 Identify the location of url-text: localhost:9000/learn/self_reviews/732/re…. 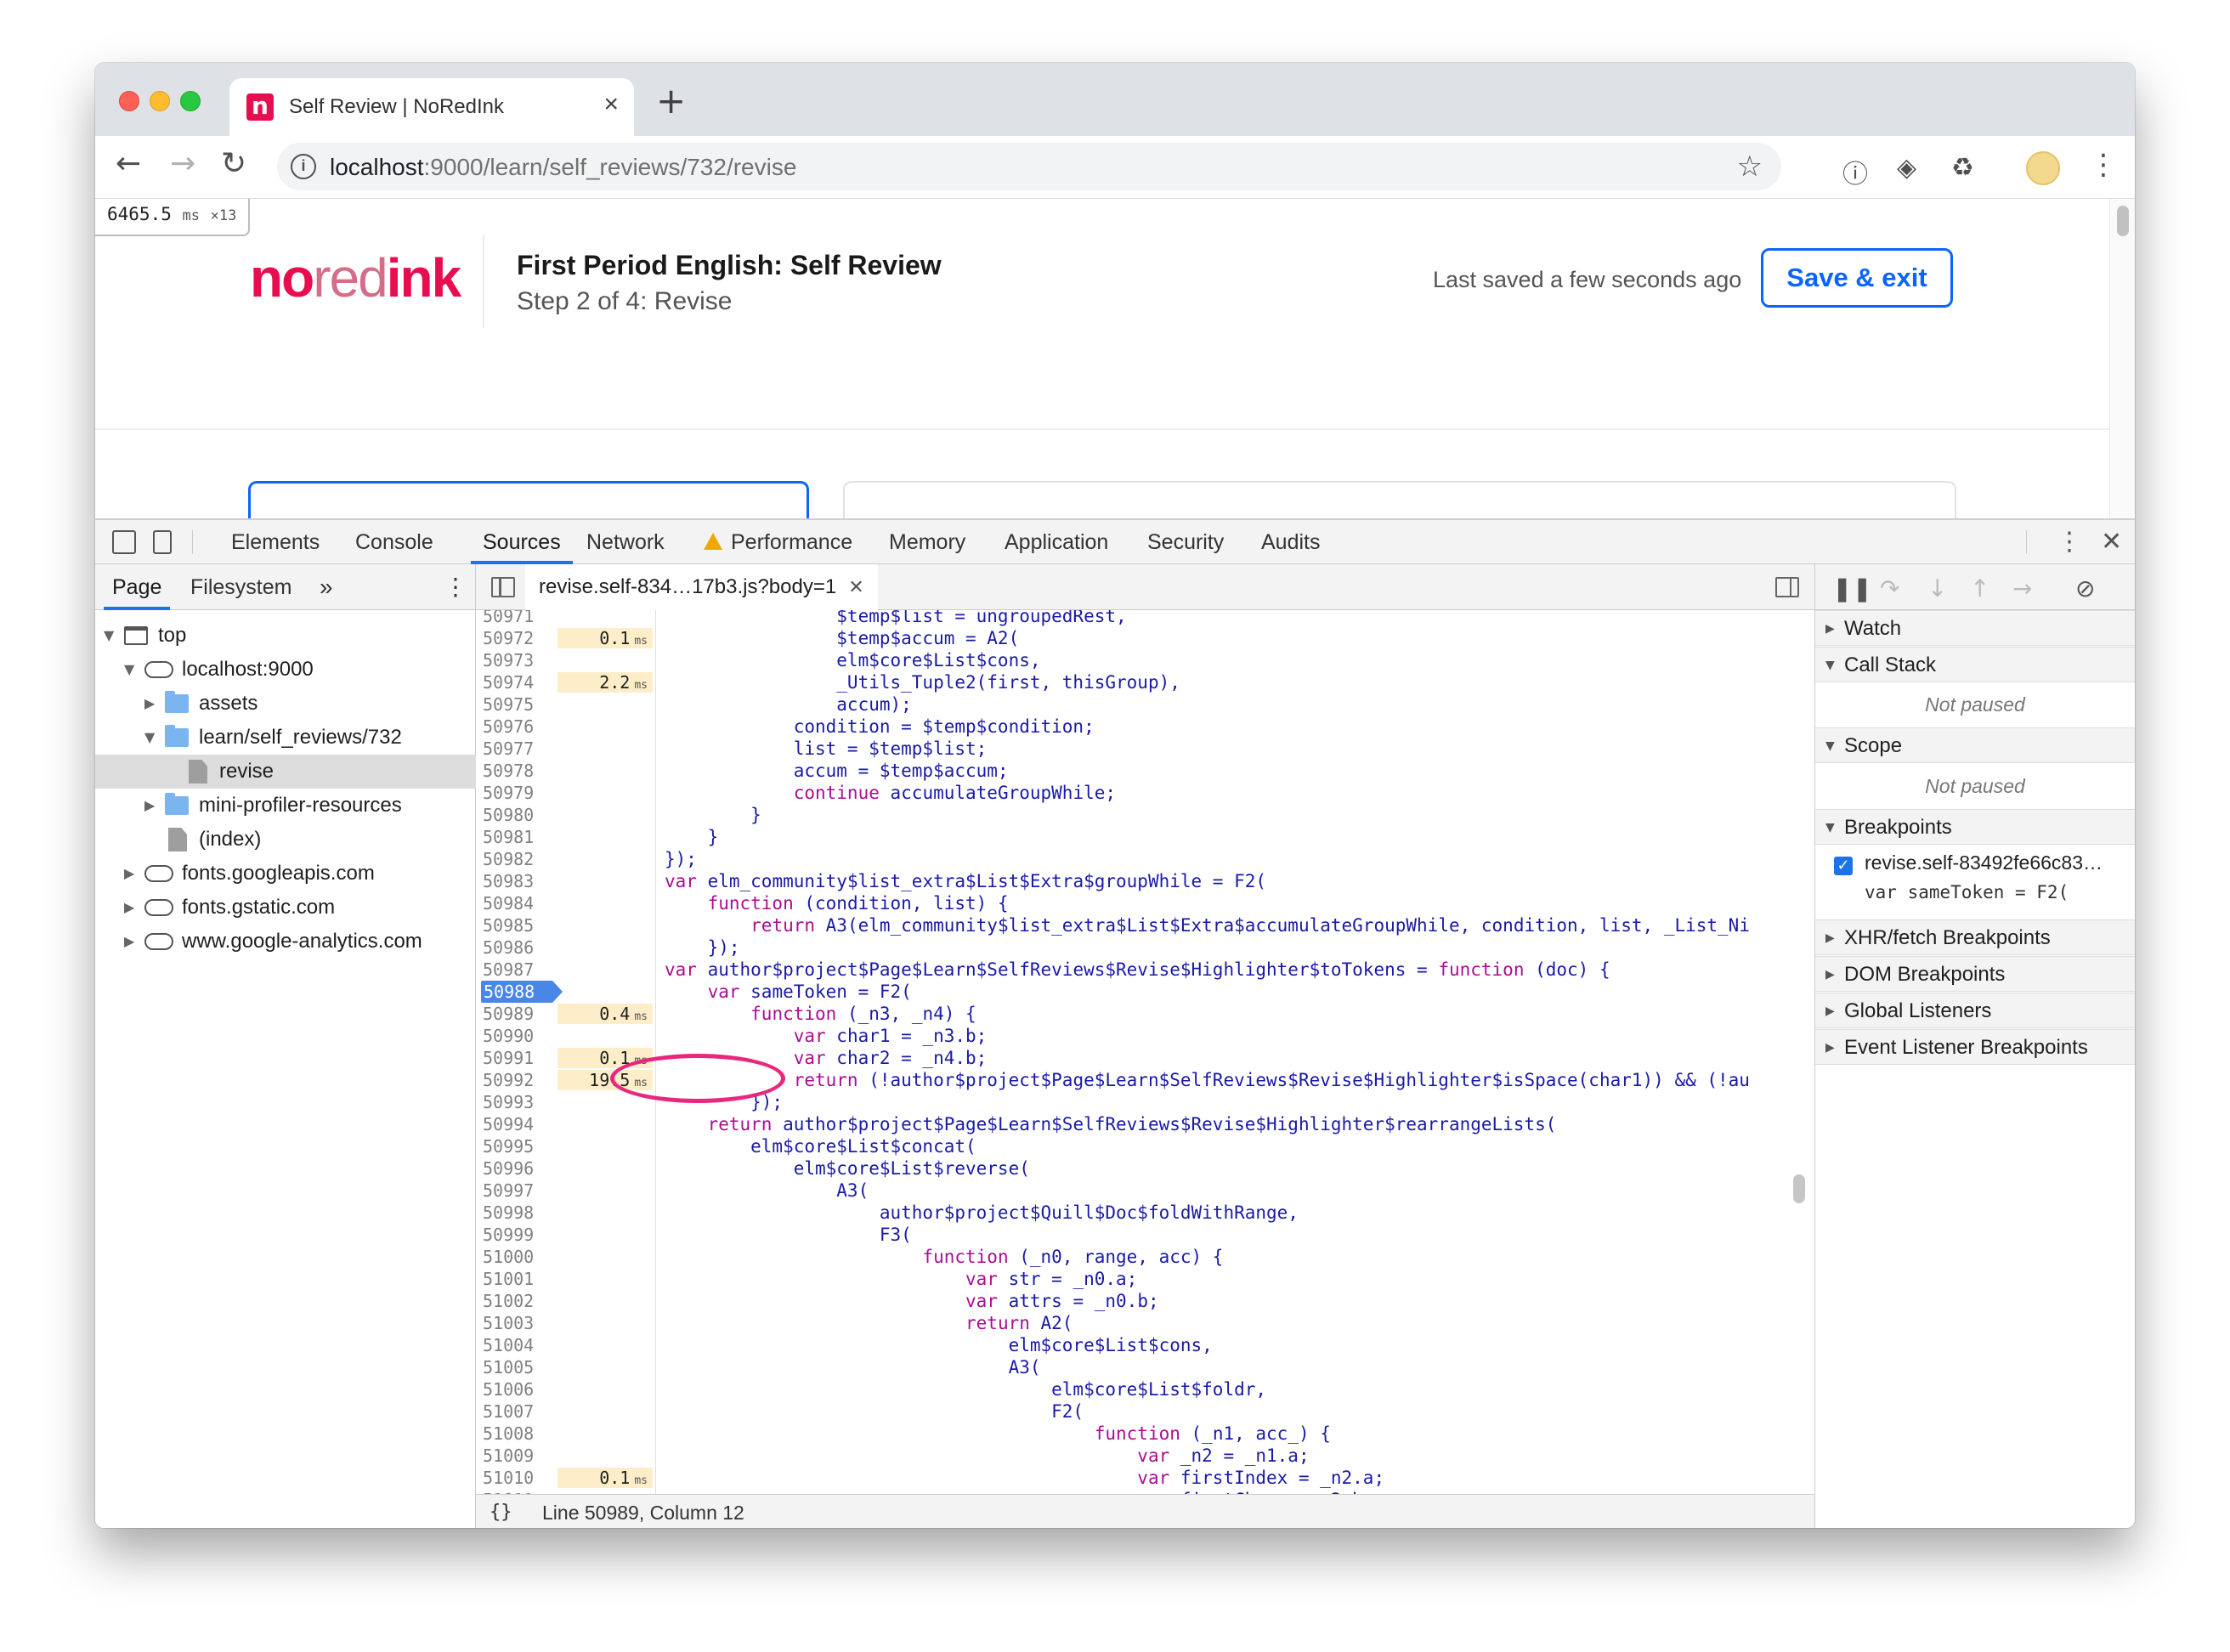
(563, 167).